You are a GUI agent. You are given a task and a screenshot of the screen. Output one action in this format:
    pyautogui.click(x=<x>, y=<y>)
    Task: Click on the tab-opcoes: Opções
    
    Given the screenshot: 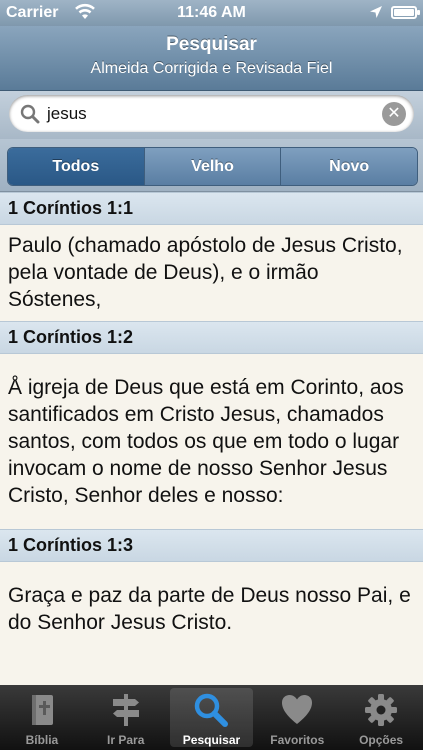 What is the action you would take?
    pyautogui.click(x=381, y=717)
    